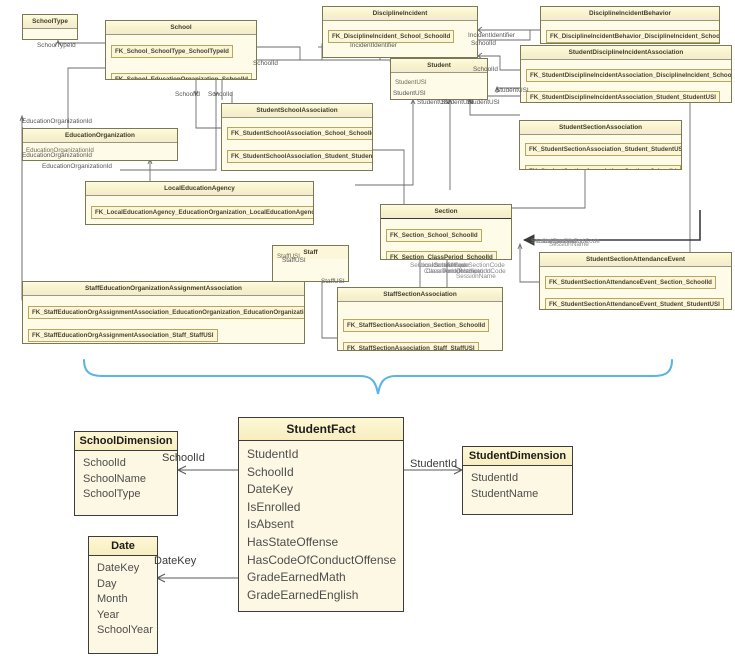 This screenshot has width=735, height=656. What do you see at coordinates (420, 295) in the screenshot?
I see `entity-title: StaffSectionAssociation` at bounding box center [420, 295].